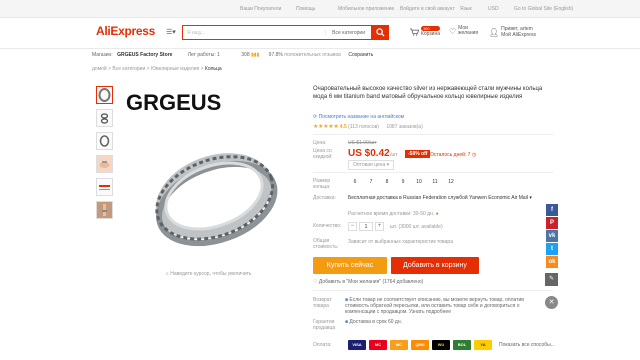 The width and height of the screenshot is (640, 360). Describe the element at coordinates (453, 155) in the screenshot. I see `time-left: Осталось дней: 7 ◷` at that location.